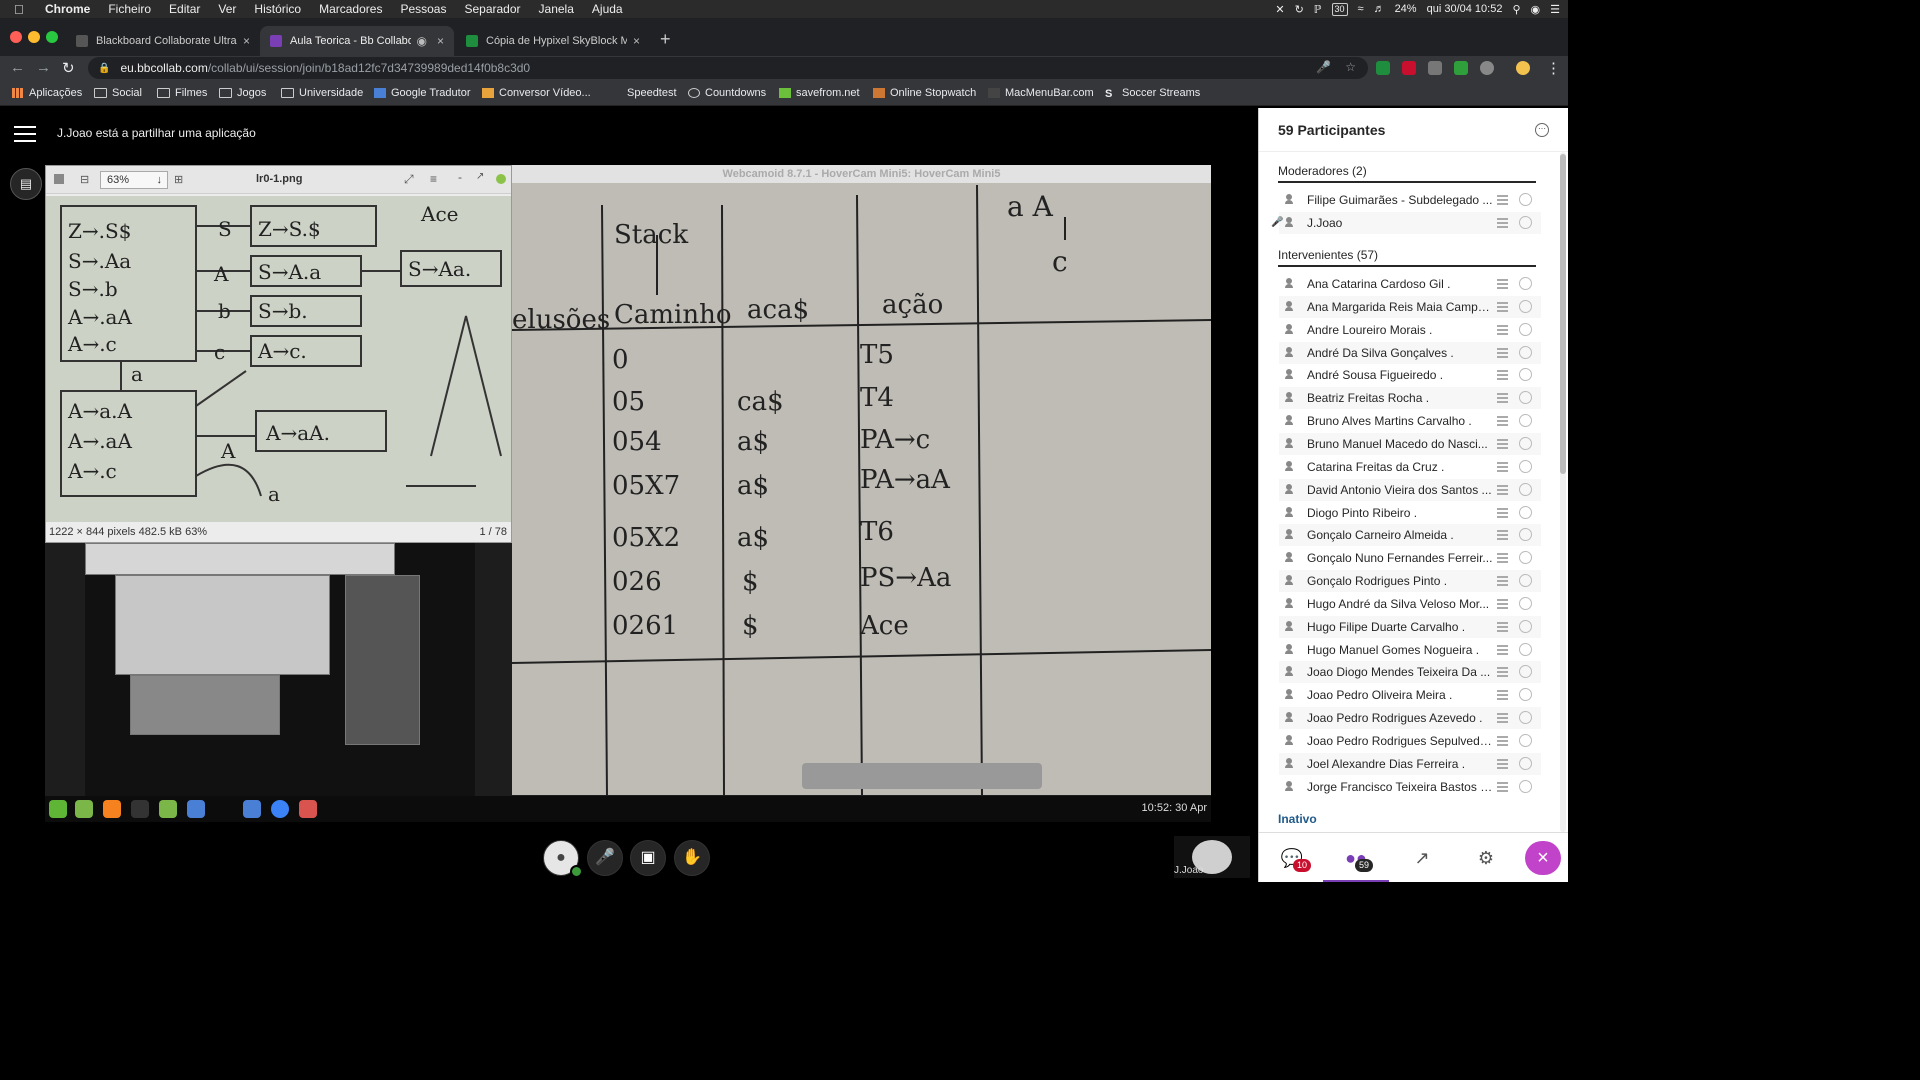 This screenshot has width=1920, height=1080. What do you see at coordinates (1410, 284) in the screenshot?
I see `participant-row: Ana Catarina Cardoso Gil .` at bounding box center [1410, 284].